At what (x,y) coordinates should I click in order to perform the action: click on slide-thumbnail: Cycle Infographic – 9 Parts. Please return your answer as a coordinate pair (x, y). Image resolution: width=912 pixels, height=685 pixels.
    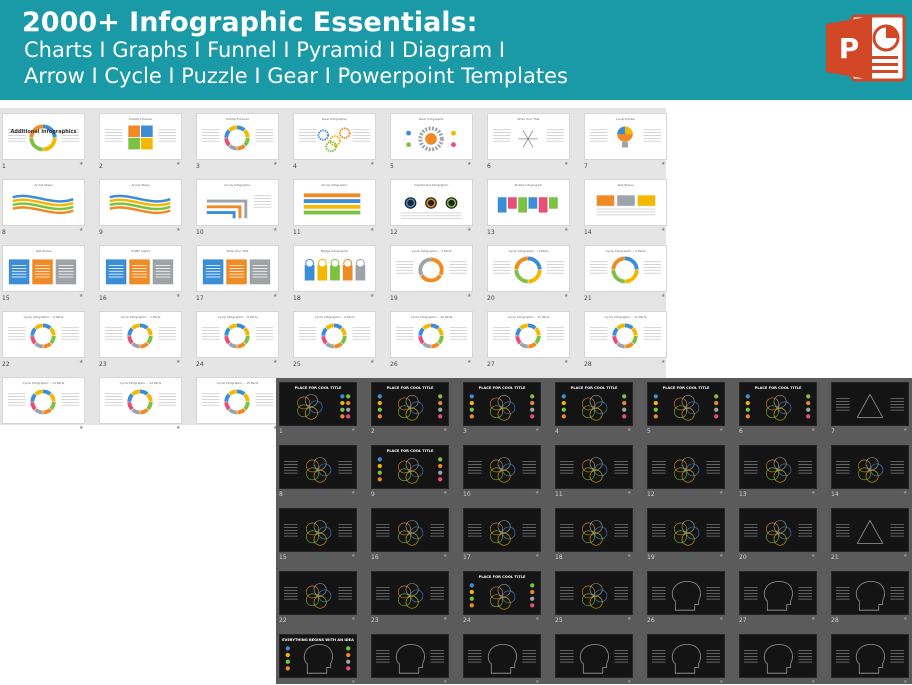
    Looking at the image, I should click on (334, 334).